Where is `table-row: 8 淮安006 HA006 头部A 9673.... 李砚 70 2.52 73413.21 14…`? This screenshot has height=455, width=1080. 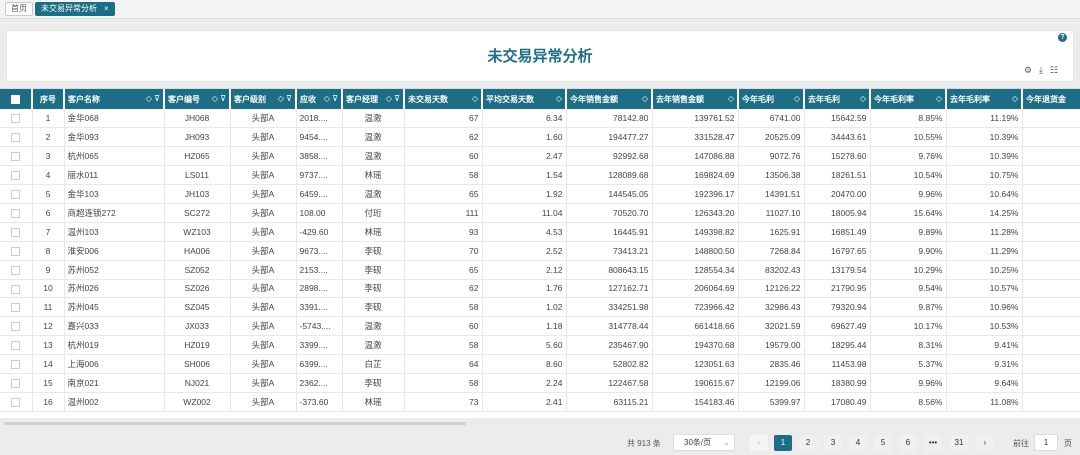 table-row: 8 淮安006 HA006 头部A 9673.... 李砚 70 2.52 73413.21 14… is located at coordinates (540, 251).